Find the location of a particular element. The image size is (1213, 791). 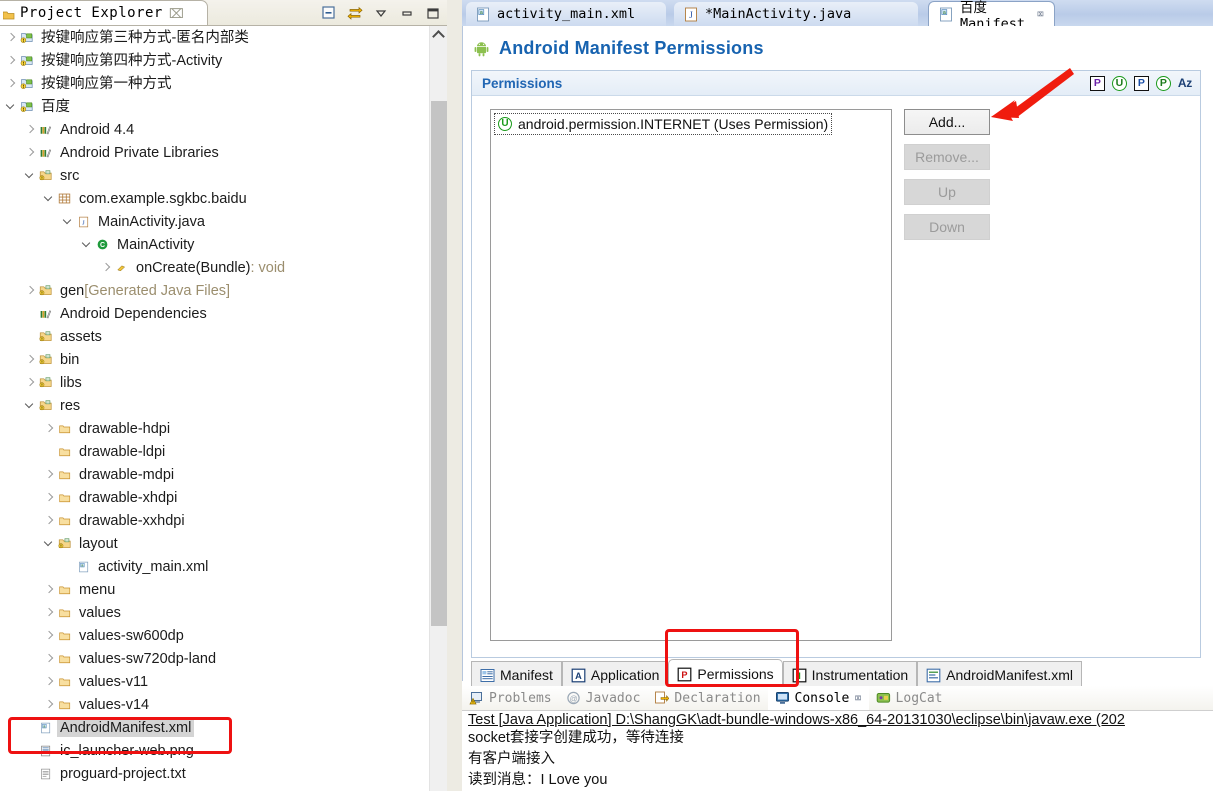

form-tab-instrumentation: I Instrumentation is located at coordinates (850, 674).